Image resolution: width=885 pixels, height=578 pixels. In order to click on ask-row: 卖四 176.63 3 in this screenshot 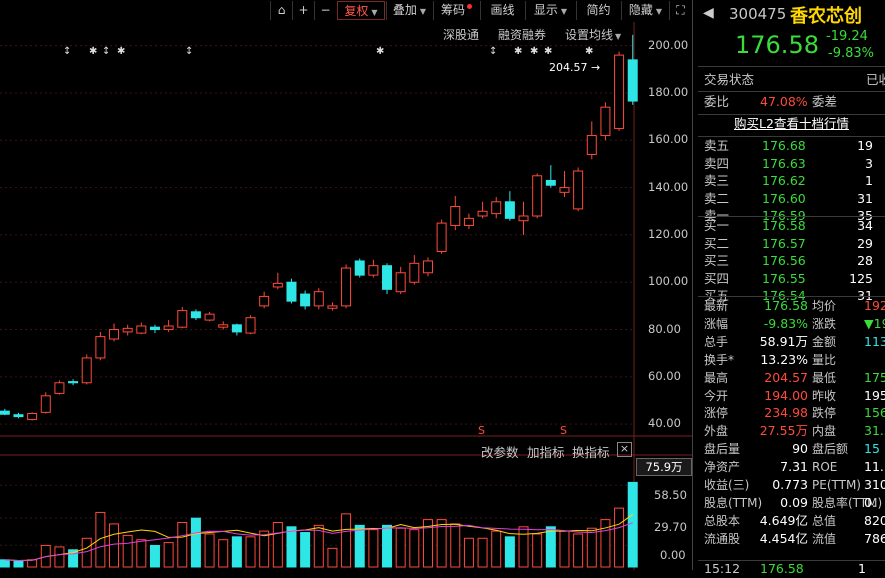, I will do `click(791, 164)`.